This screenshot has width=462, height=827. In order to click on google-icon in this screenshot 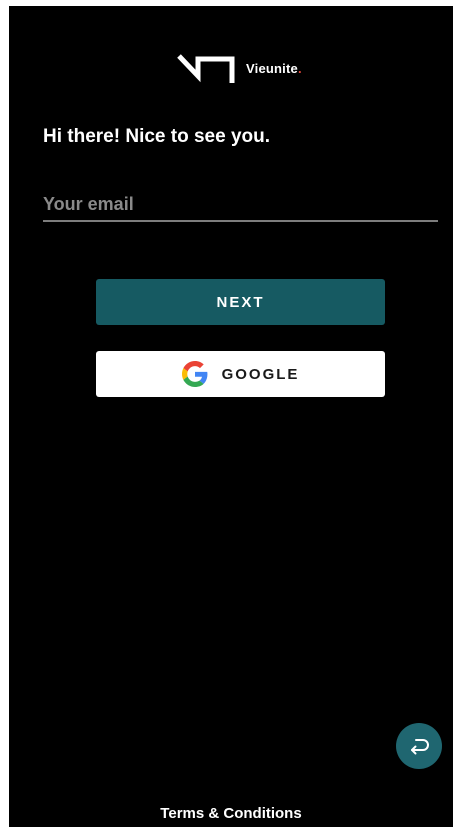, I will do `click(194, 374)`.